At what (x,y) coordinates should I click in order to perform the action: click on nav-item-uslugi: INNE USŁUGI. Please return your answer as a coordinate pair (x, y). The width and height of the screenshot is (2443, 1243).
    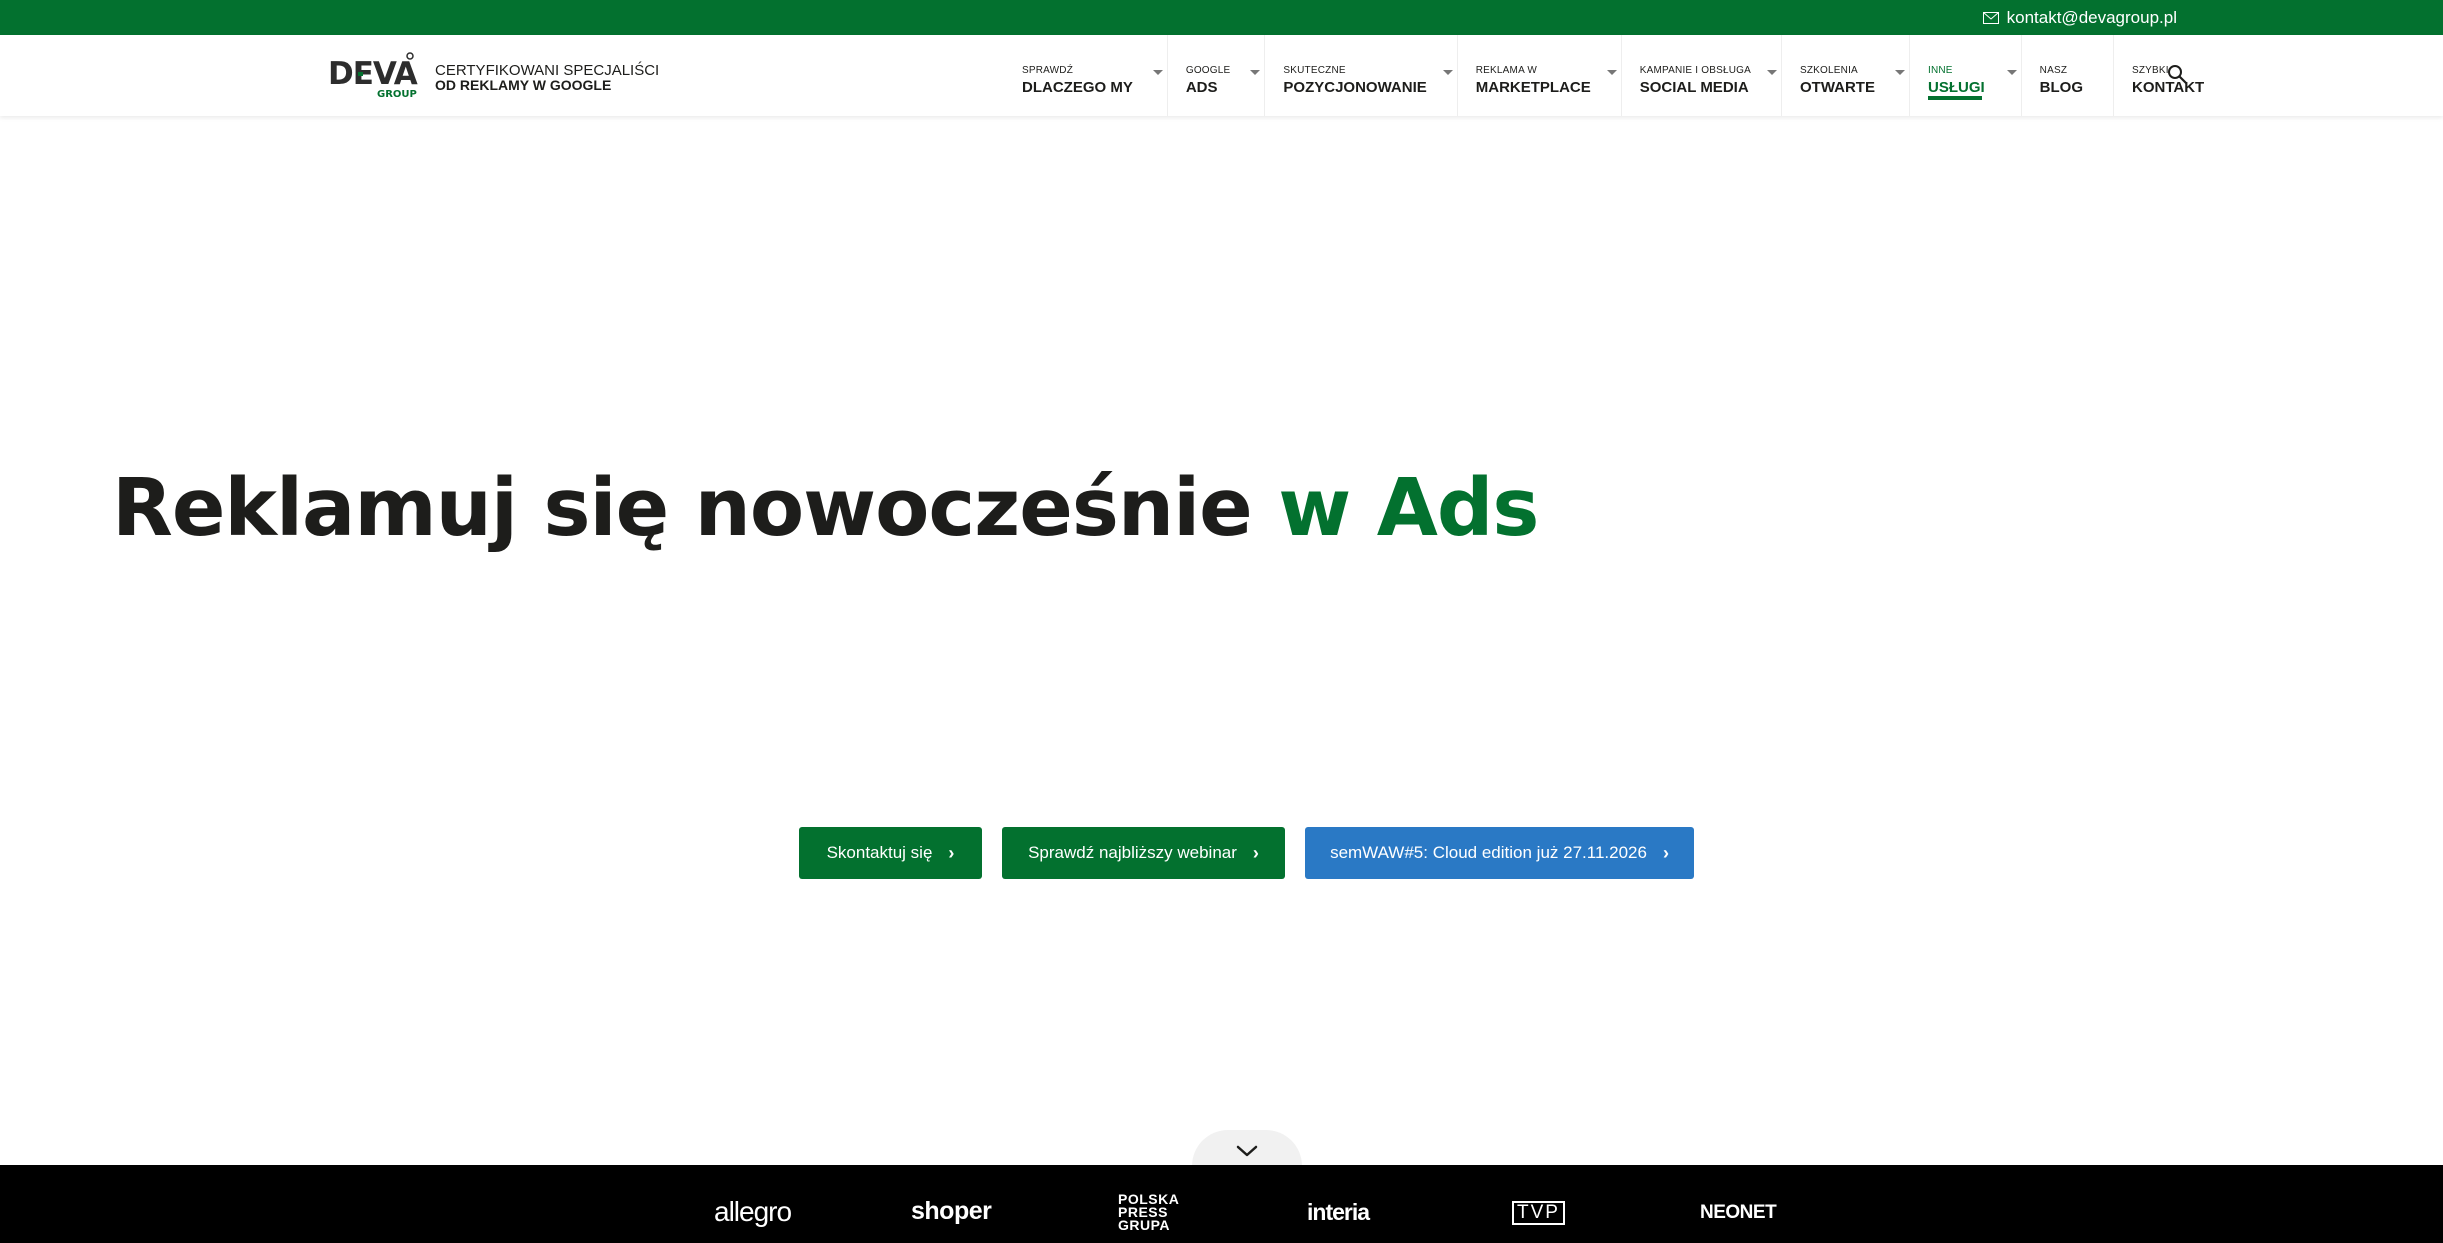
    Looking at the image, I should click on (1966, 75).